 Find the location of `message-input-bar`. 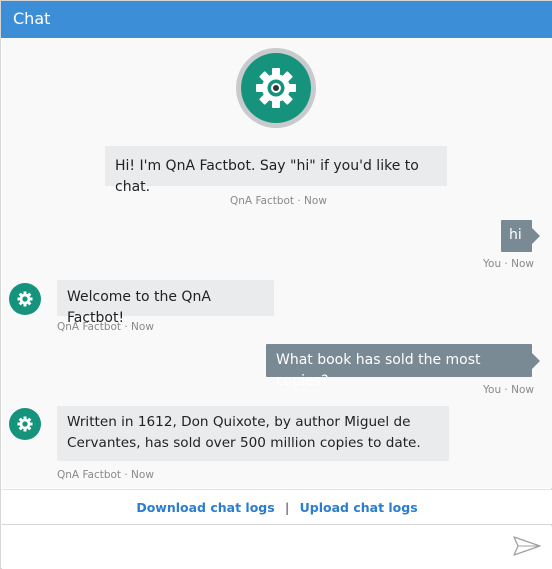

message-input-bar is located at coordinates (277, 547).